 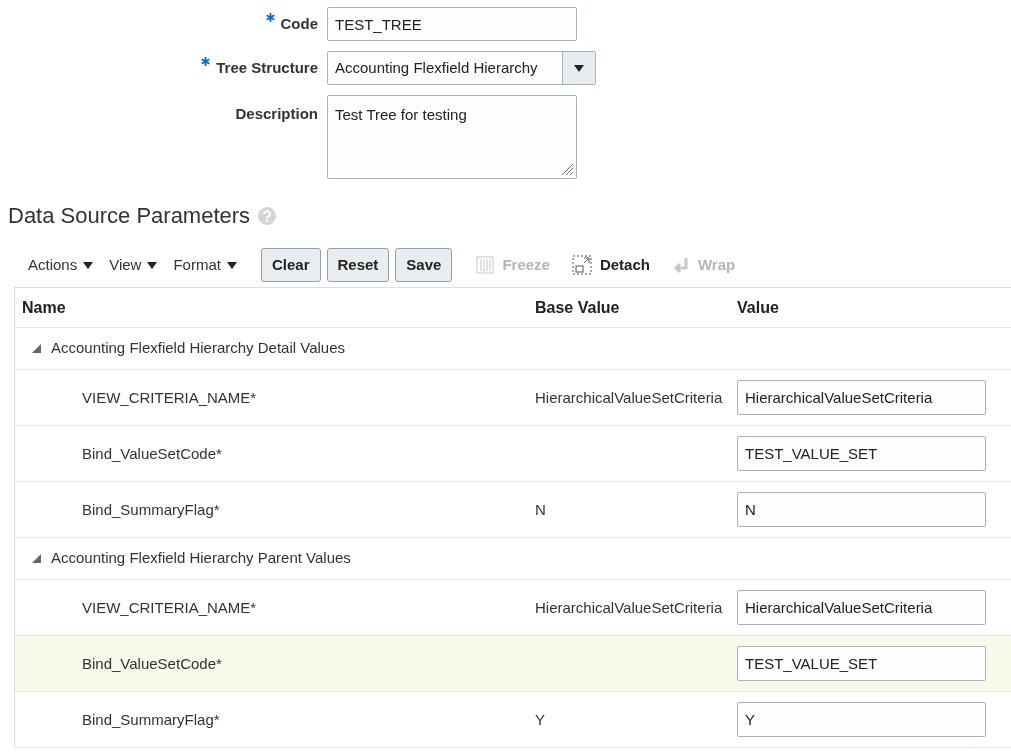 I want to click on tree-structure-dropdown: Accounting Flexfield Hierarchy, so click(x=461, y=68).